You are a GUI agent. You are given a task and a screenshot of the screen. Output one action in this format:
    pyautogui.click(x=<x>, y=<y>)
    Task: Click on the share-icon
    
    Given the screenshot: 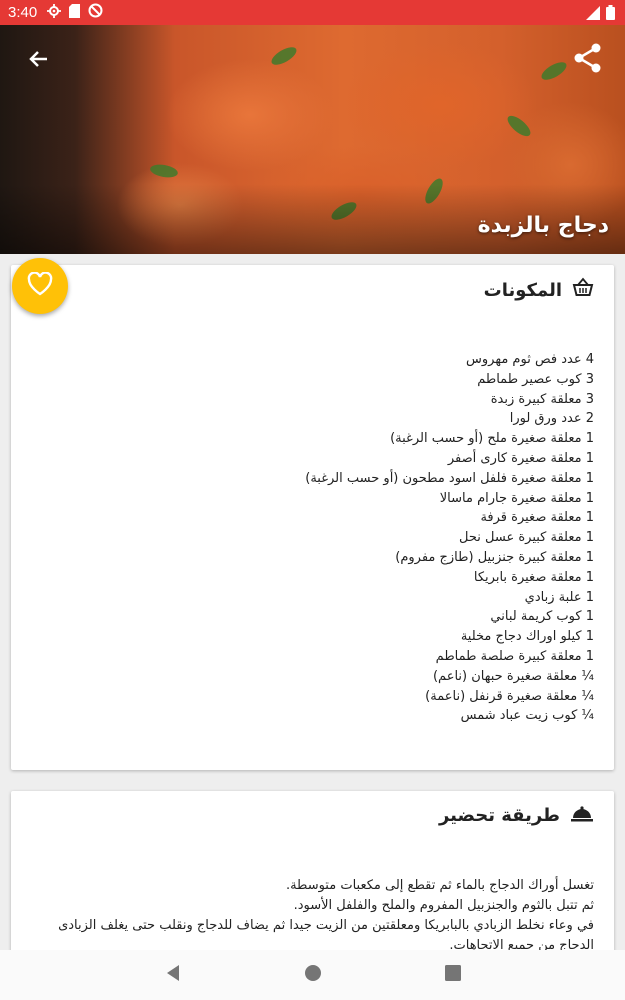 What is the action you would take?
    pyautogui.click(x=588, y=60)
    